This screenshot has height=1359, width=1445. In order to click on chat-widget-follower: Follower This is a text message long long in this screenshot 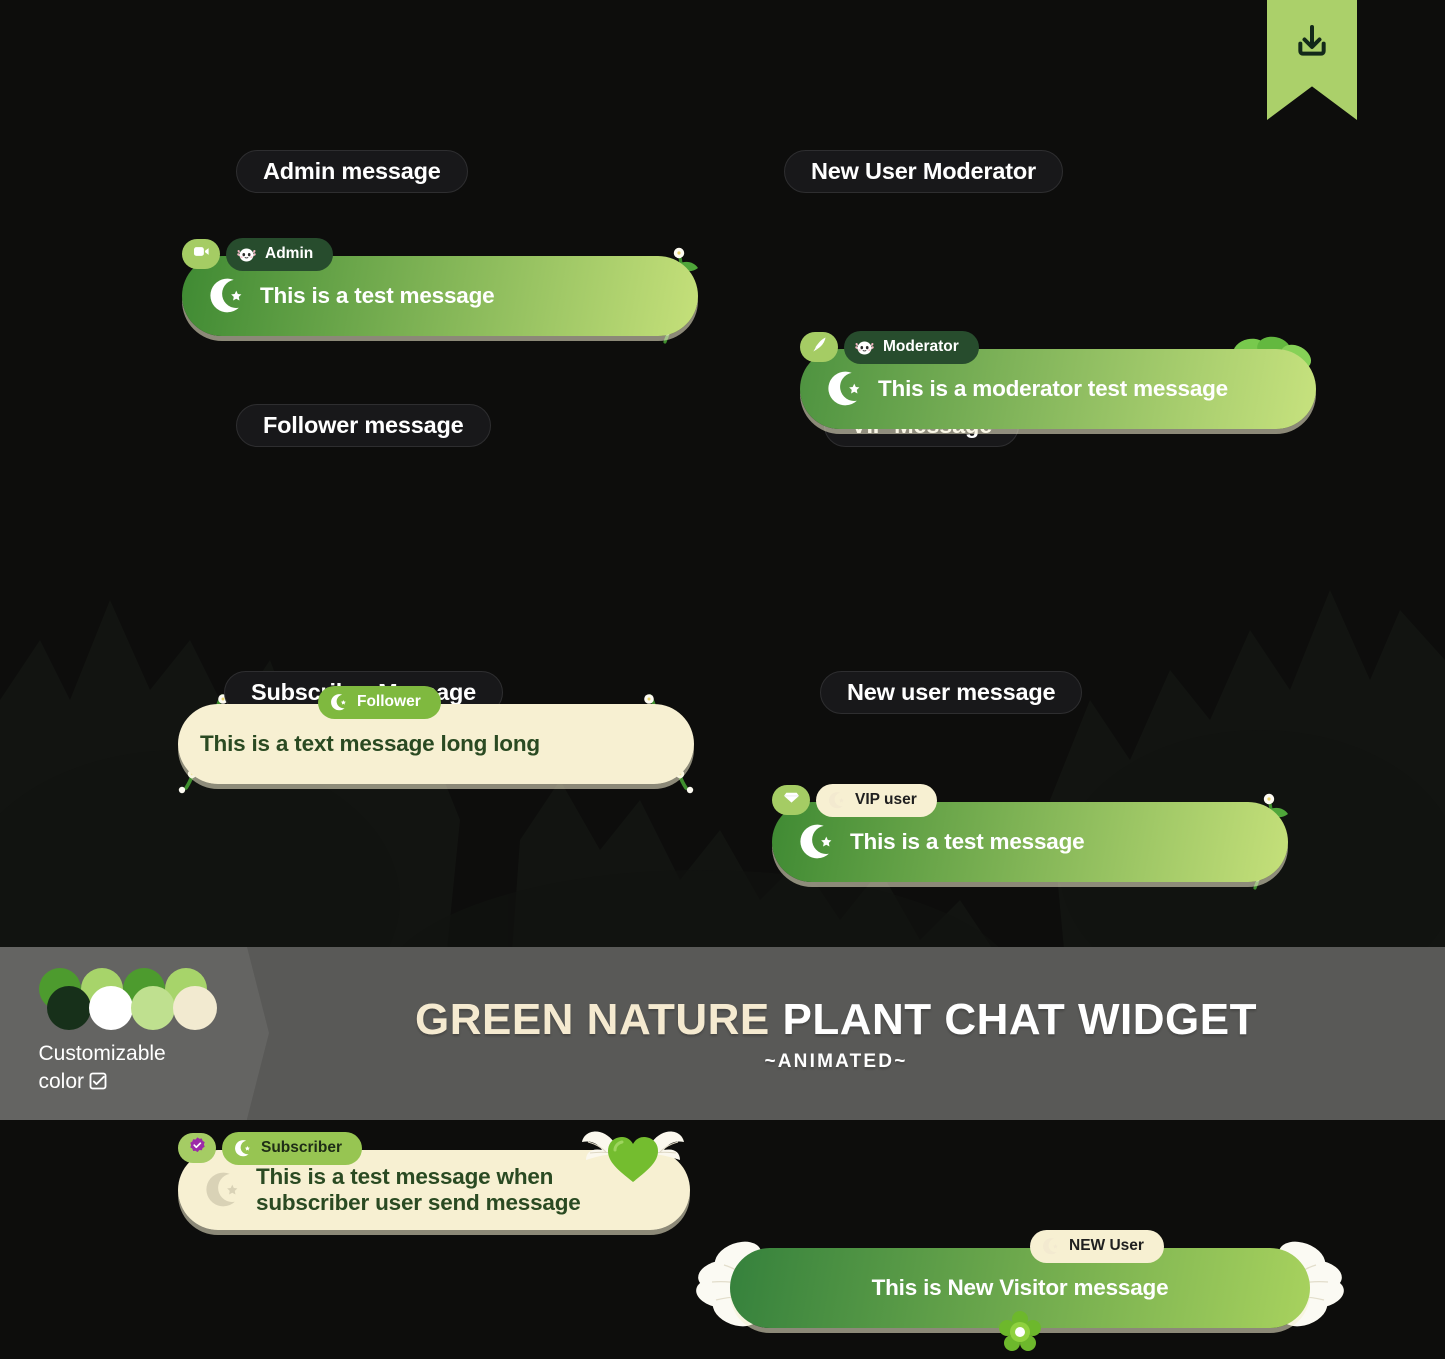, I will do `click(436, 739)`.